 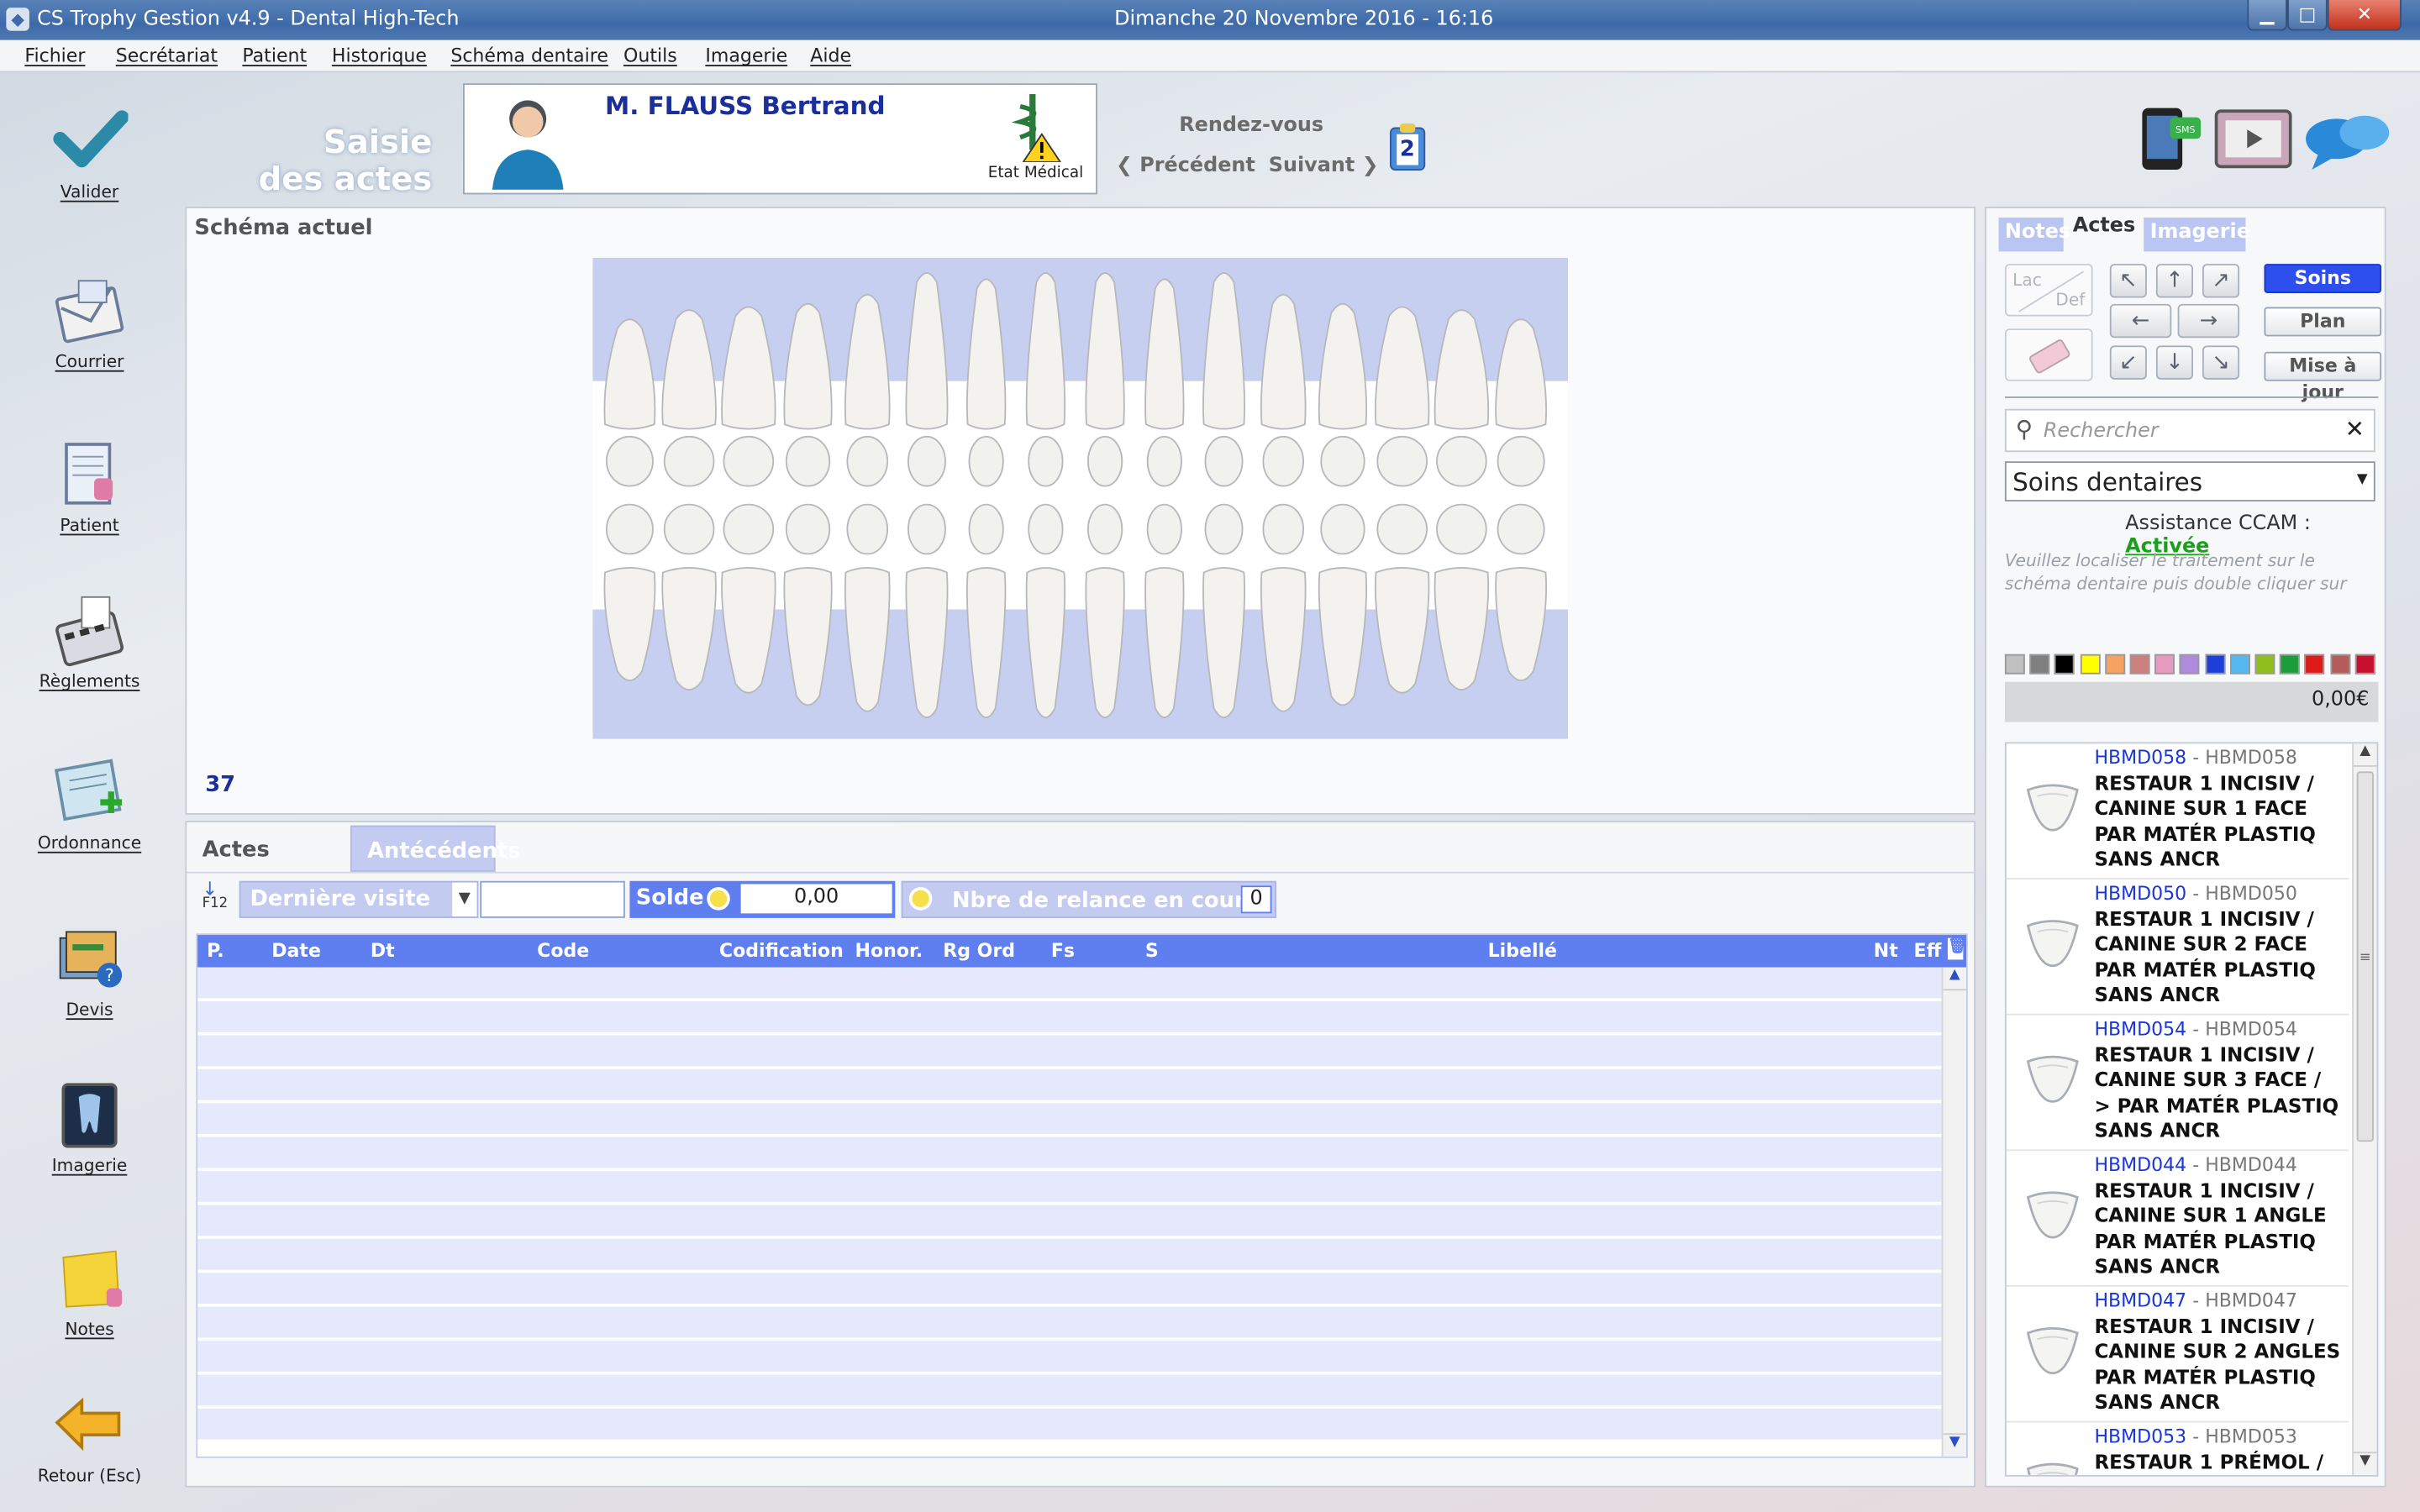 What do you see at coordinates (2101, 228) in the screenshot?
I see `tab-actes-right: Actes` at bounding box center [2101, 228].